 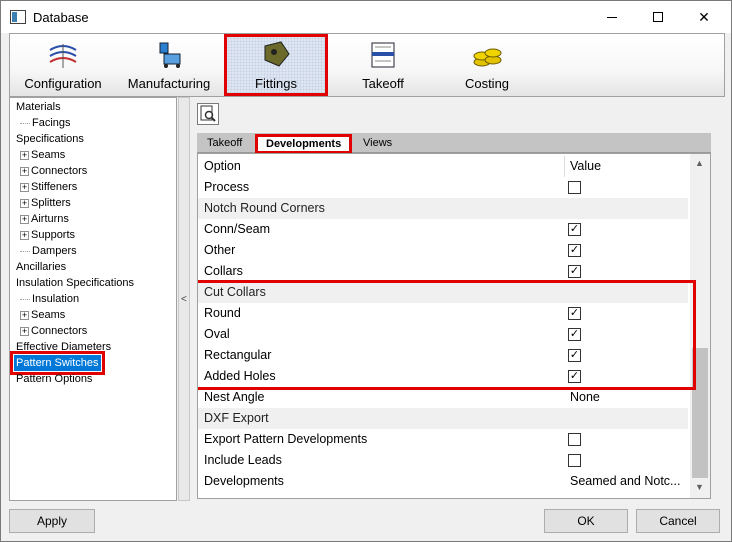 I want to click on pane-splitter: <, so click(x=184, y=299).